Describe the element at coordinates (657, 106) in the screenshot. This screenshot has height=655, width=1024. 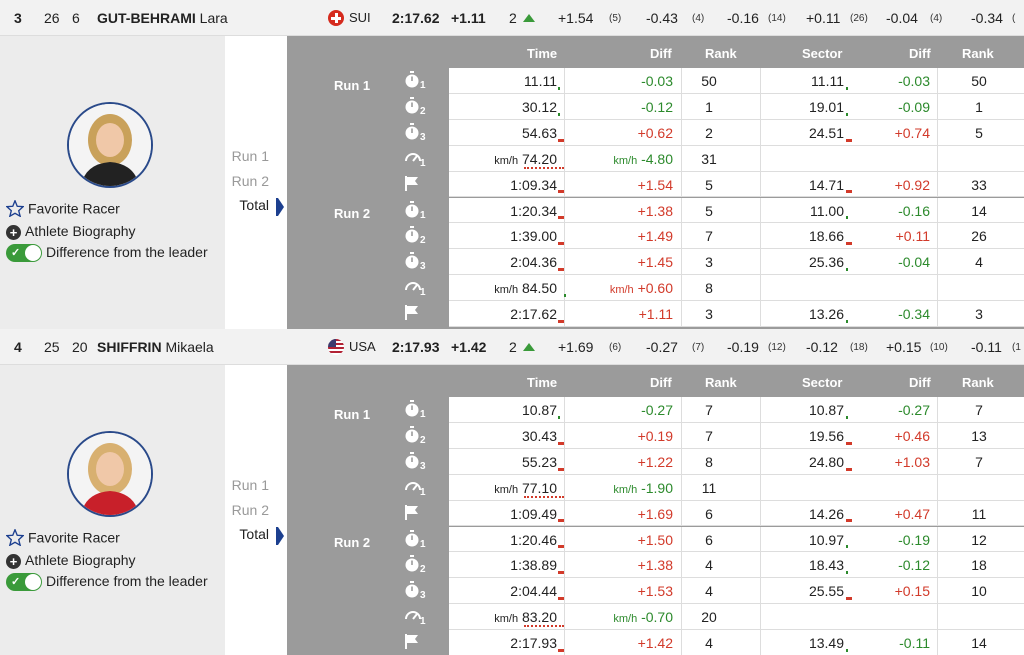
I see `diff-value: -0.12` at that location.